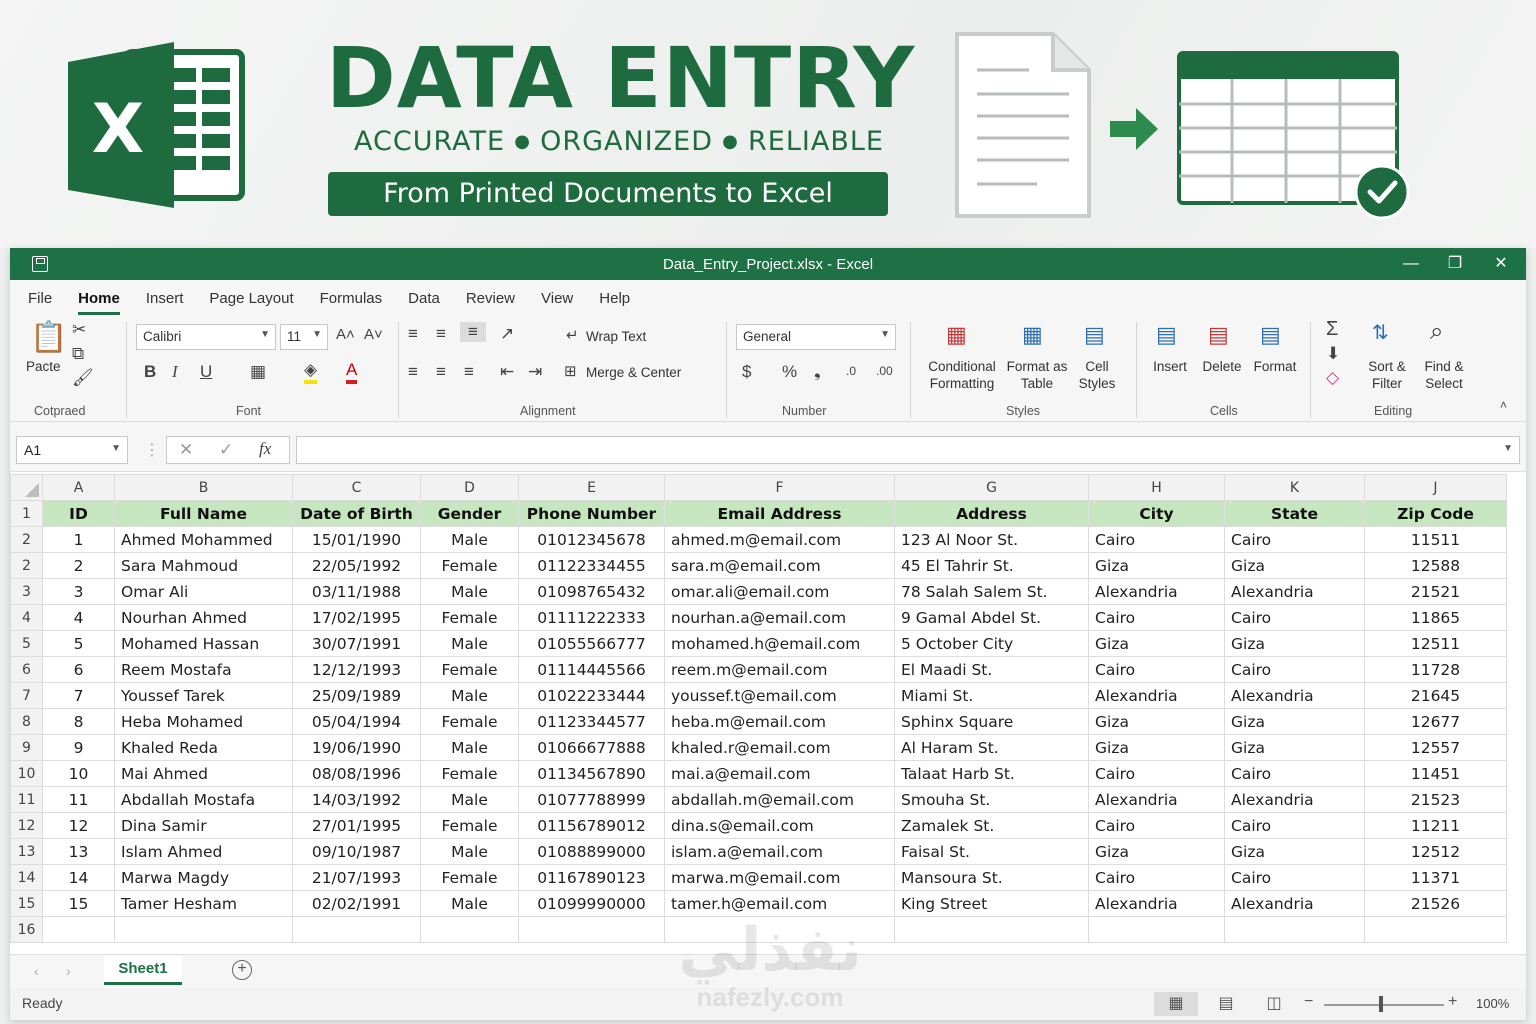 The image size is (1536, 1024). What do you see at coordinates (356, 825) in the screenshot?
I see `table-cell: 27/01/1995` at bounding box center [356, 825].